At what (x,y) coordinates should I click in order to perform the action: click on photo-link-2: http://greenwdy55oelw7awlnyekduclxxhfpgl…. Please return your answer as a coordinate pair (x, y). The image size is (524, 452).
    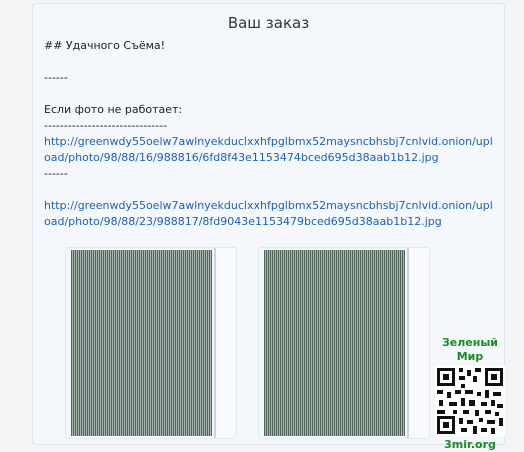
    Looking at the image, I should click on (269, 214).